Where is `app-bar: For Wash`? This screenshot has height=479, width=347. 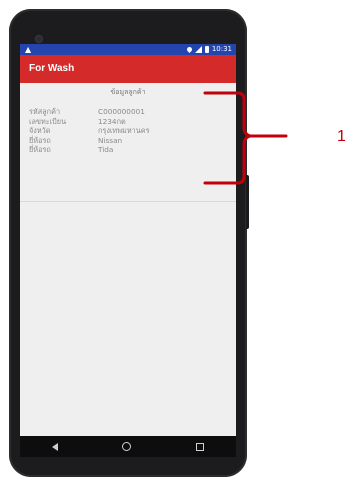
app-bar: For Wash is located at coordinates (128, 69).